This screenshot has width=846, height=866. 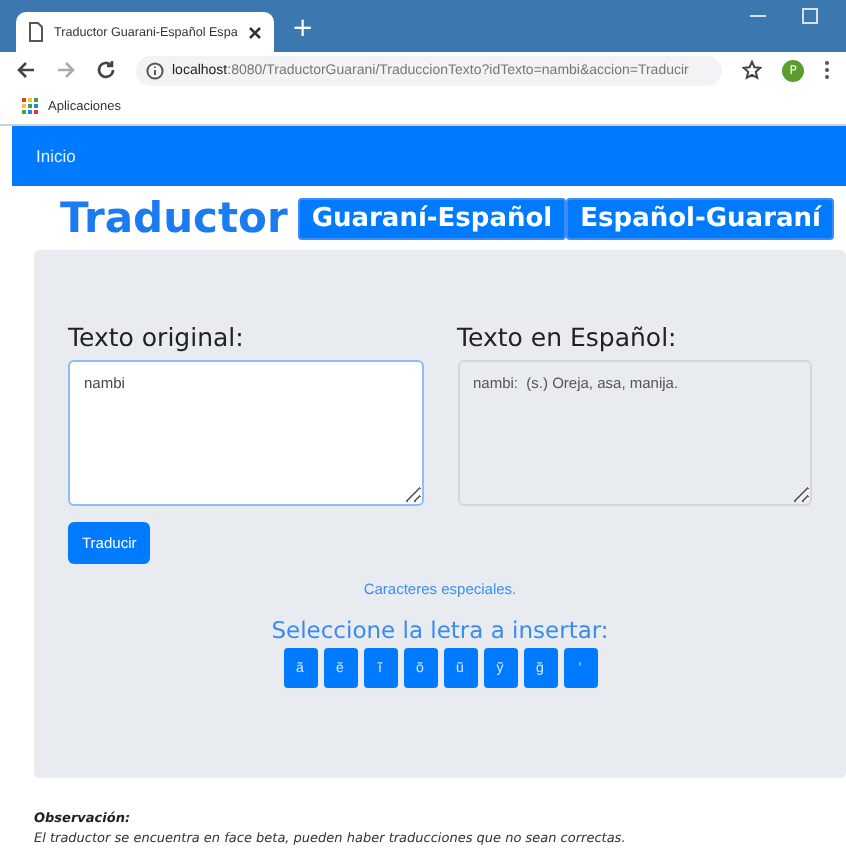 I want to click on apps-icon, so click(x=31, y=106).